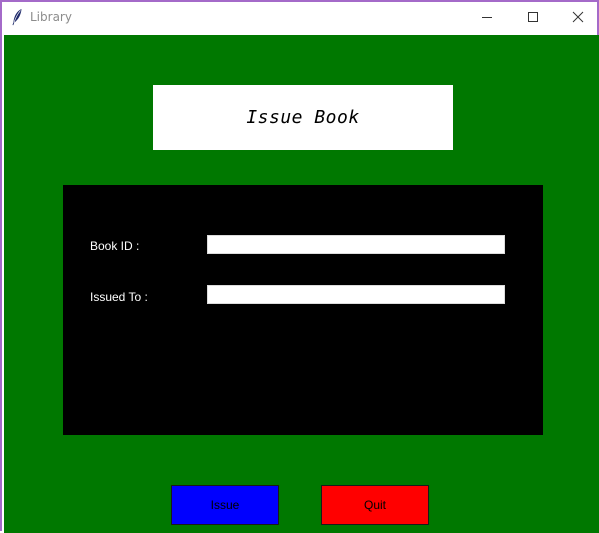 This screenshot has width=599, height=533. I want to click on maximize-button, so click(533, 17).